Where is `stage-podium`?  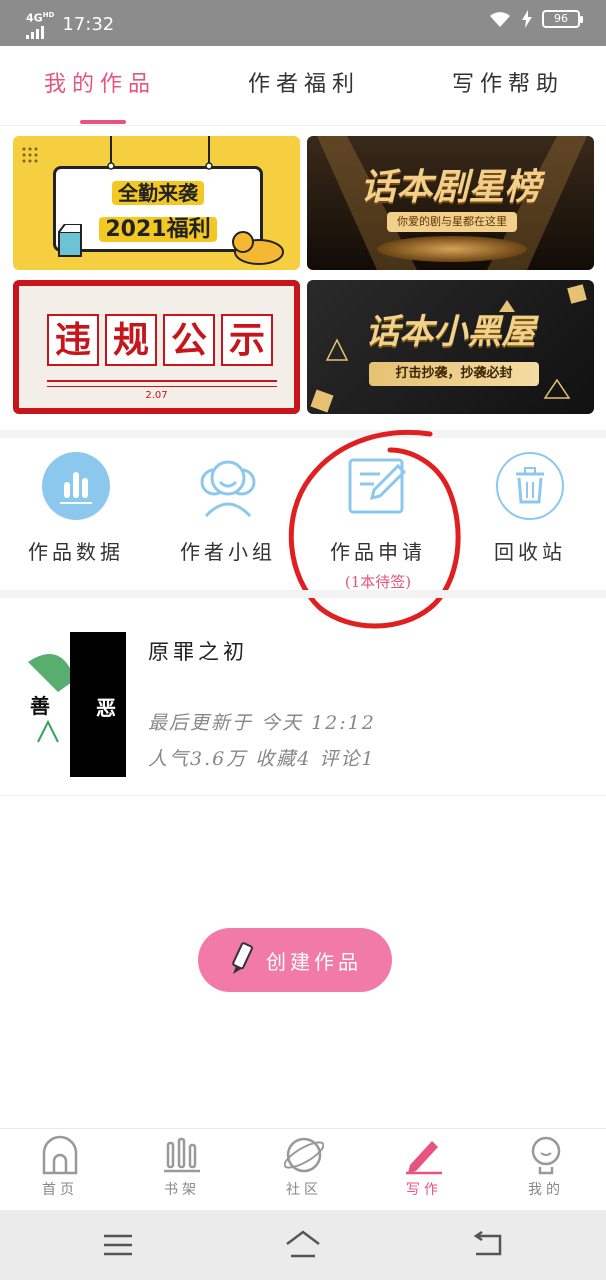 stage-podium is located at coordinates (452, 249).